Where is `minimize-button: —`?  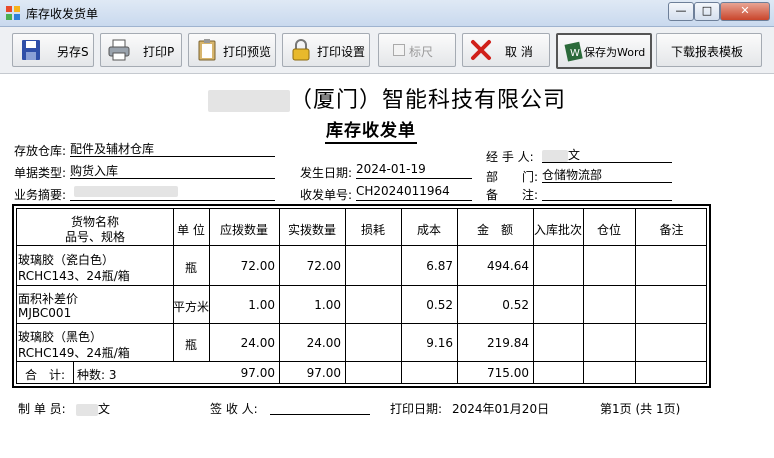 minimize-button: — is located at coordinates (681, 11).